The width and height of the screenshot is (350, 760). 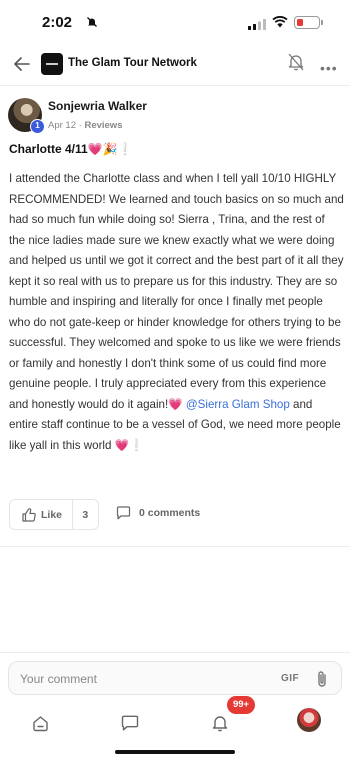 What do you see at coordinates (29, 514) in the screenshot?
I see `thumbs-up-icon` at bounding box center [29, 514].